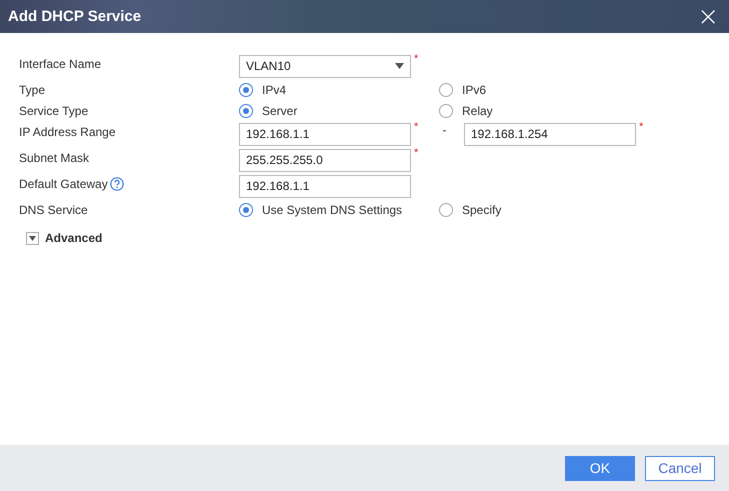 This screenshot has width=729, height=491. Describe the element at coordinates (63, 184) in the screenshot. I see `field-label: Default Gateway` at that location.